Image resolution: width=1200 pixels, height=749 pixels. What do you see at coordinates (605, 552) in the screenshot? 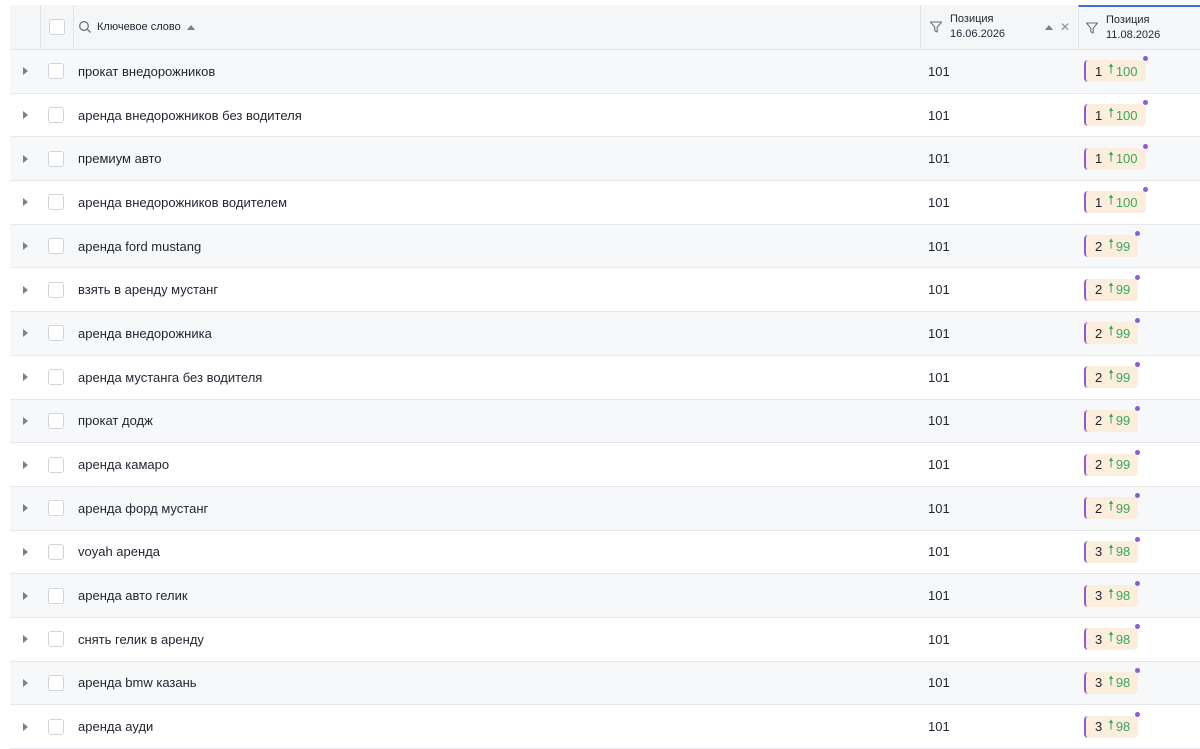
I see `table-row: voyah аренда 101 3 🠕 98` at bounding box center [605, 552].